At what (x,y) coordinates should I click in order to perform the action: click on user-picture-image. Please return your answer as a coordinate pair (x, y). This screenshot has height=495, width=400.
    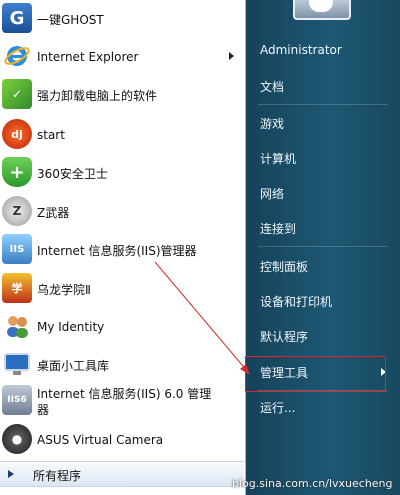
    Looking at the image, I should click on (321, 6).